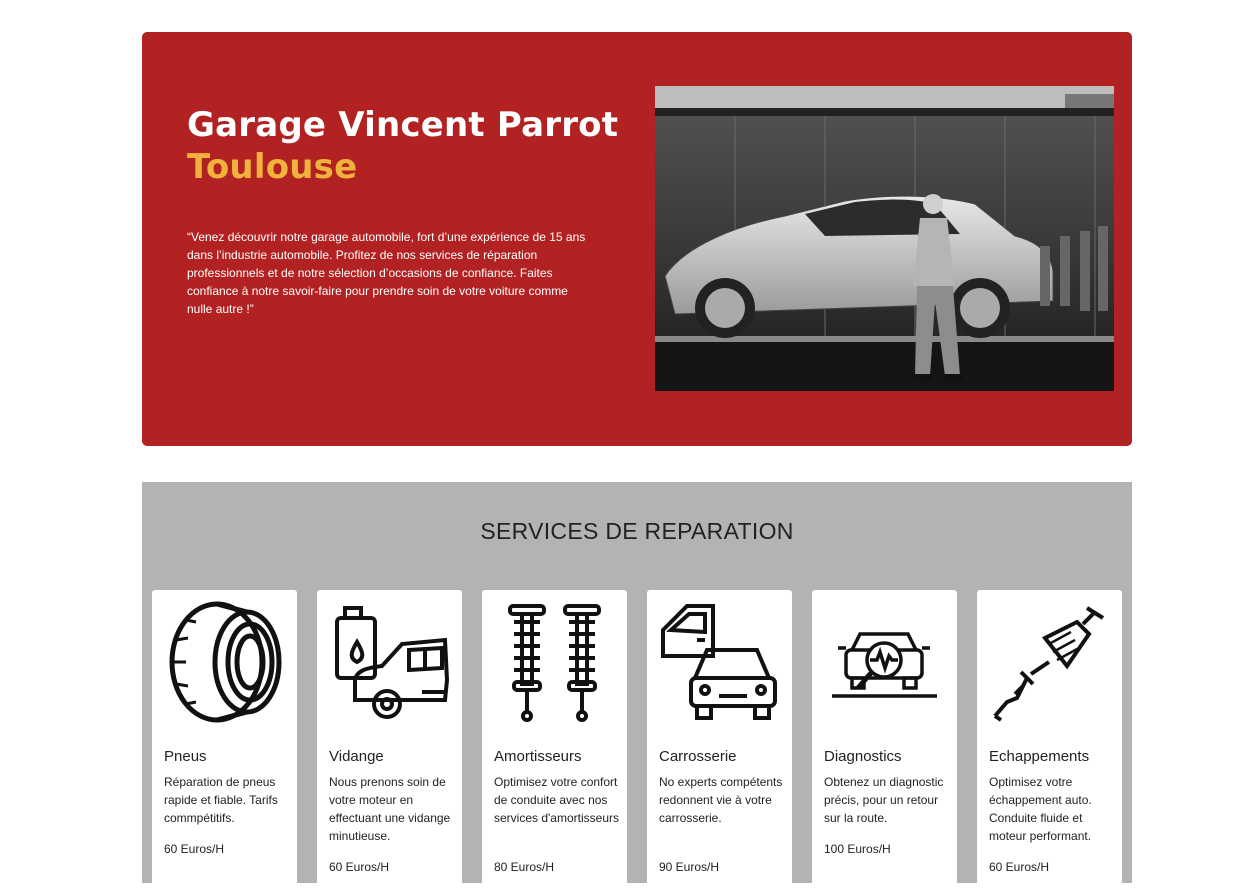 This screenshot has height=890, width=1251. What do you see at coordinates (863, 756) in the screenshot?
I see `service-title: Diagnostics` at bounding box center [863, 756].